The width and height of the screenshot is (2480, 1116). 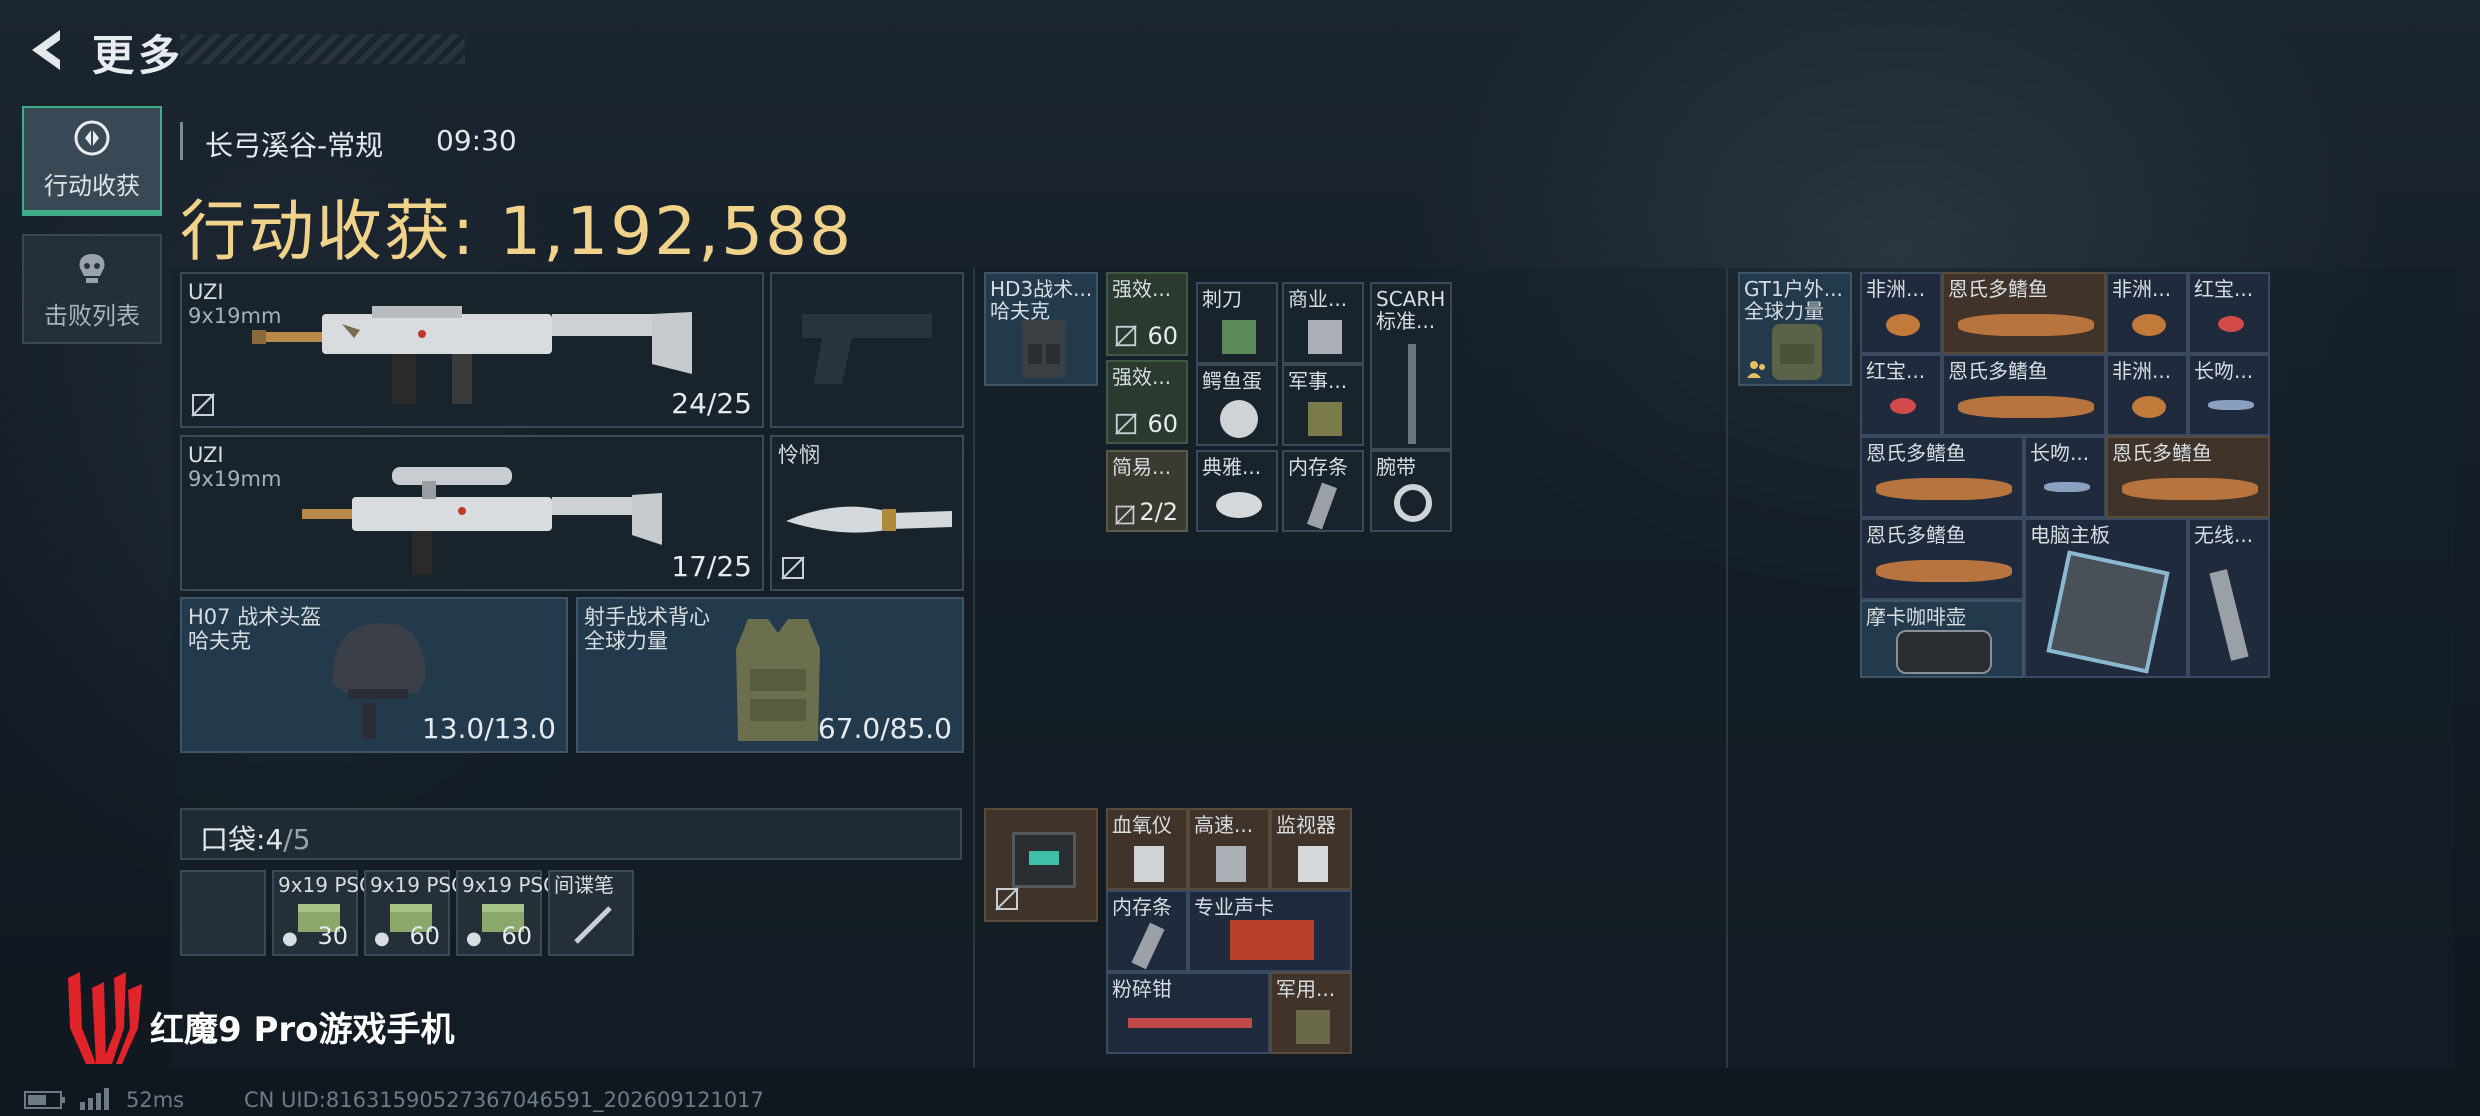 I want to click on coffee-pot-icon, so click(x=1944, y=652).